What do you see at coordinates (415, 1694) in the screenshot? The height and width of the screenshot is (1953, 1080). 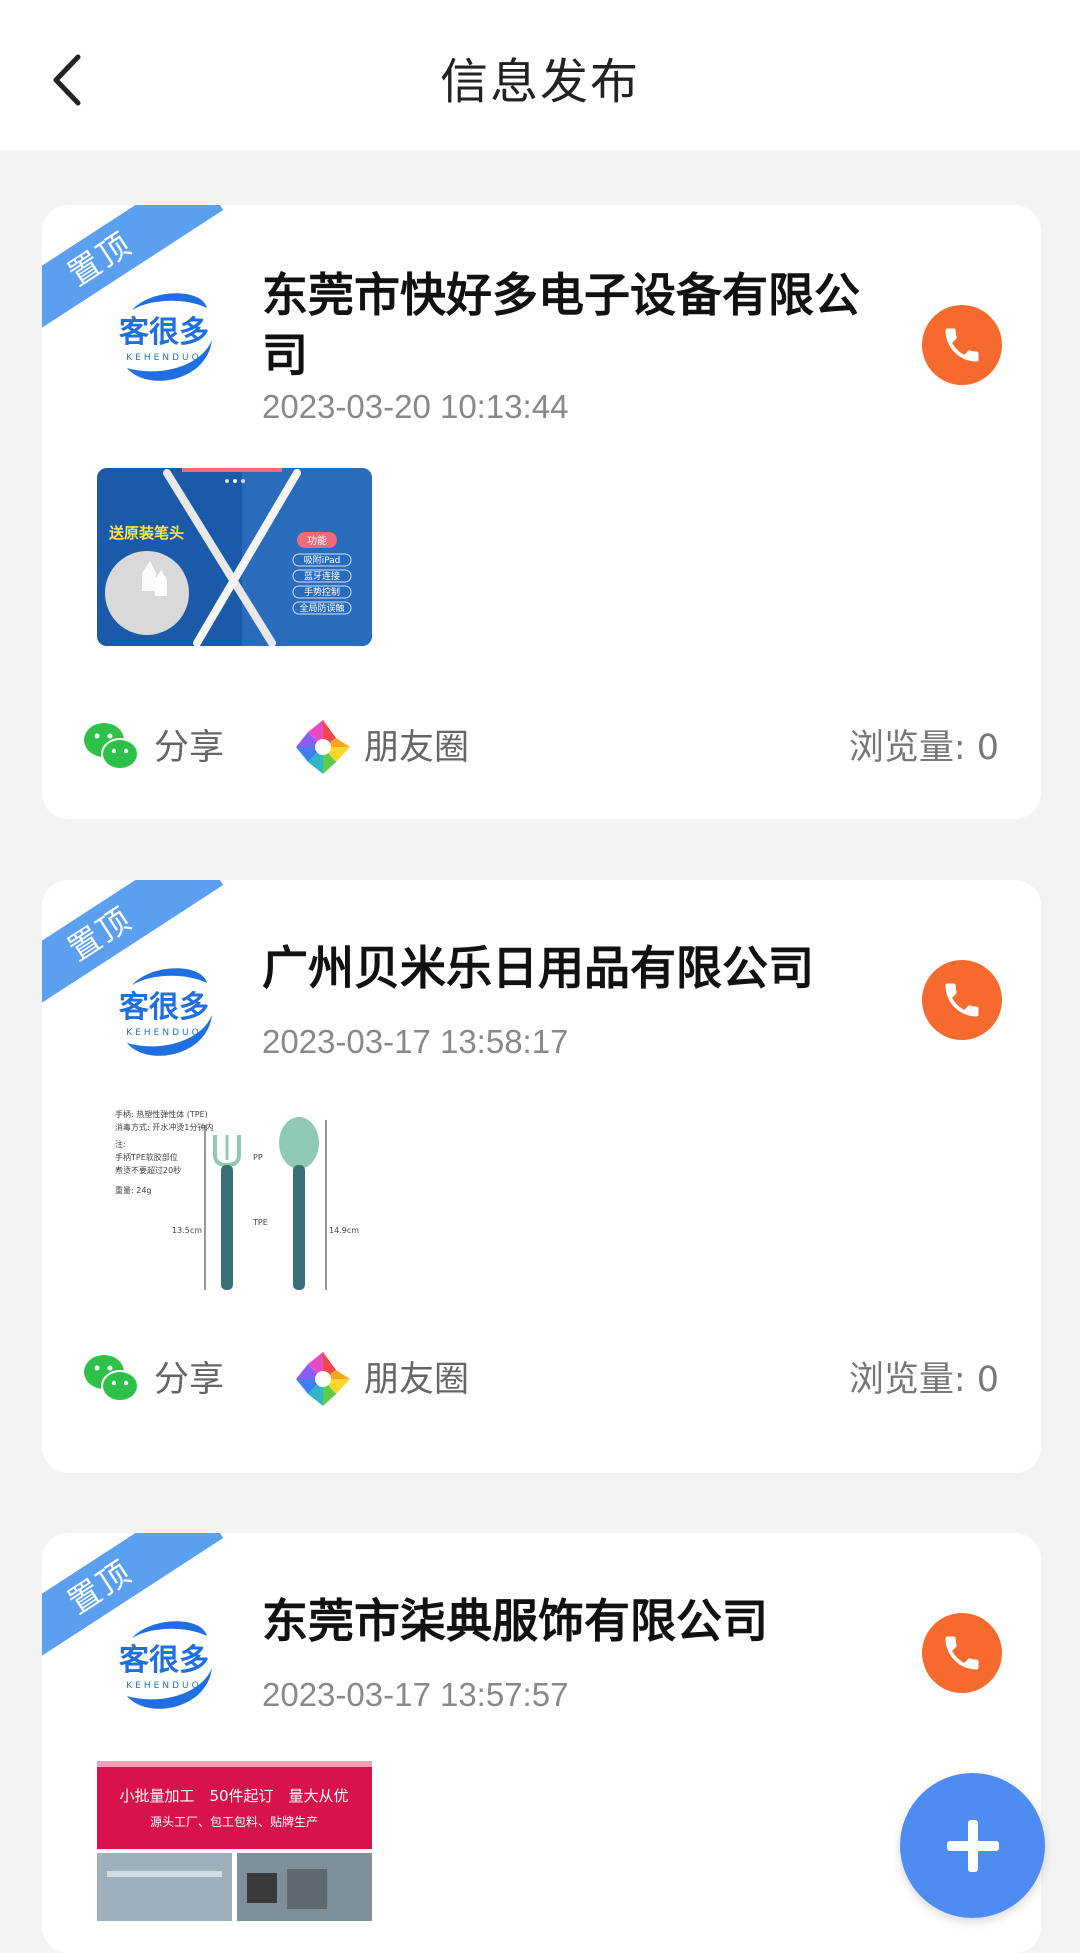 I see `post-date: 2023-03-17 13:57:57` at bounding box center [415, 1694].